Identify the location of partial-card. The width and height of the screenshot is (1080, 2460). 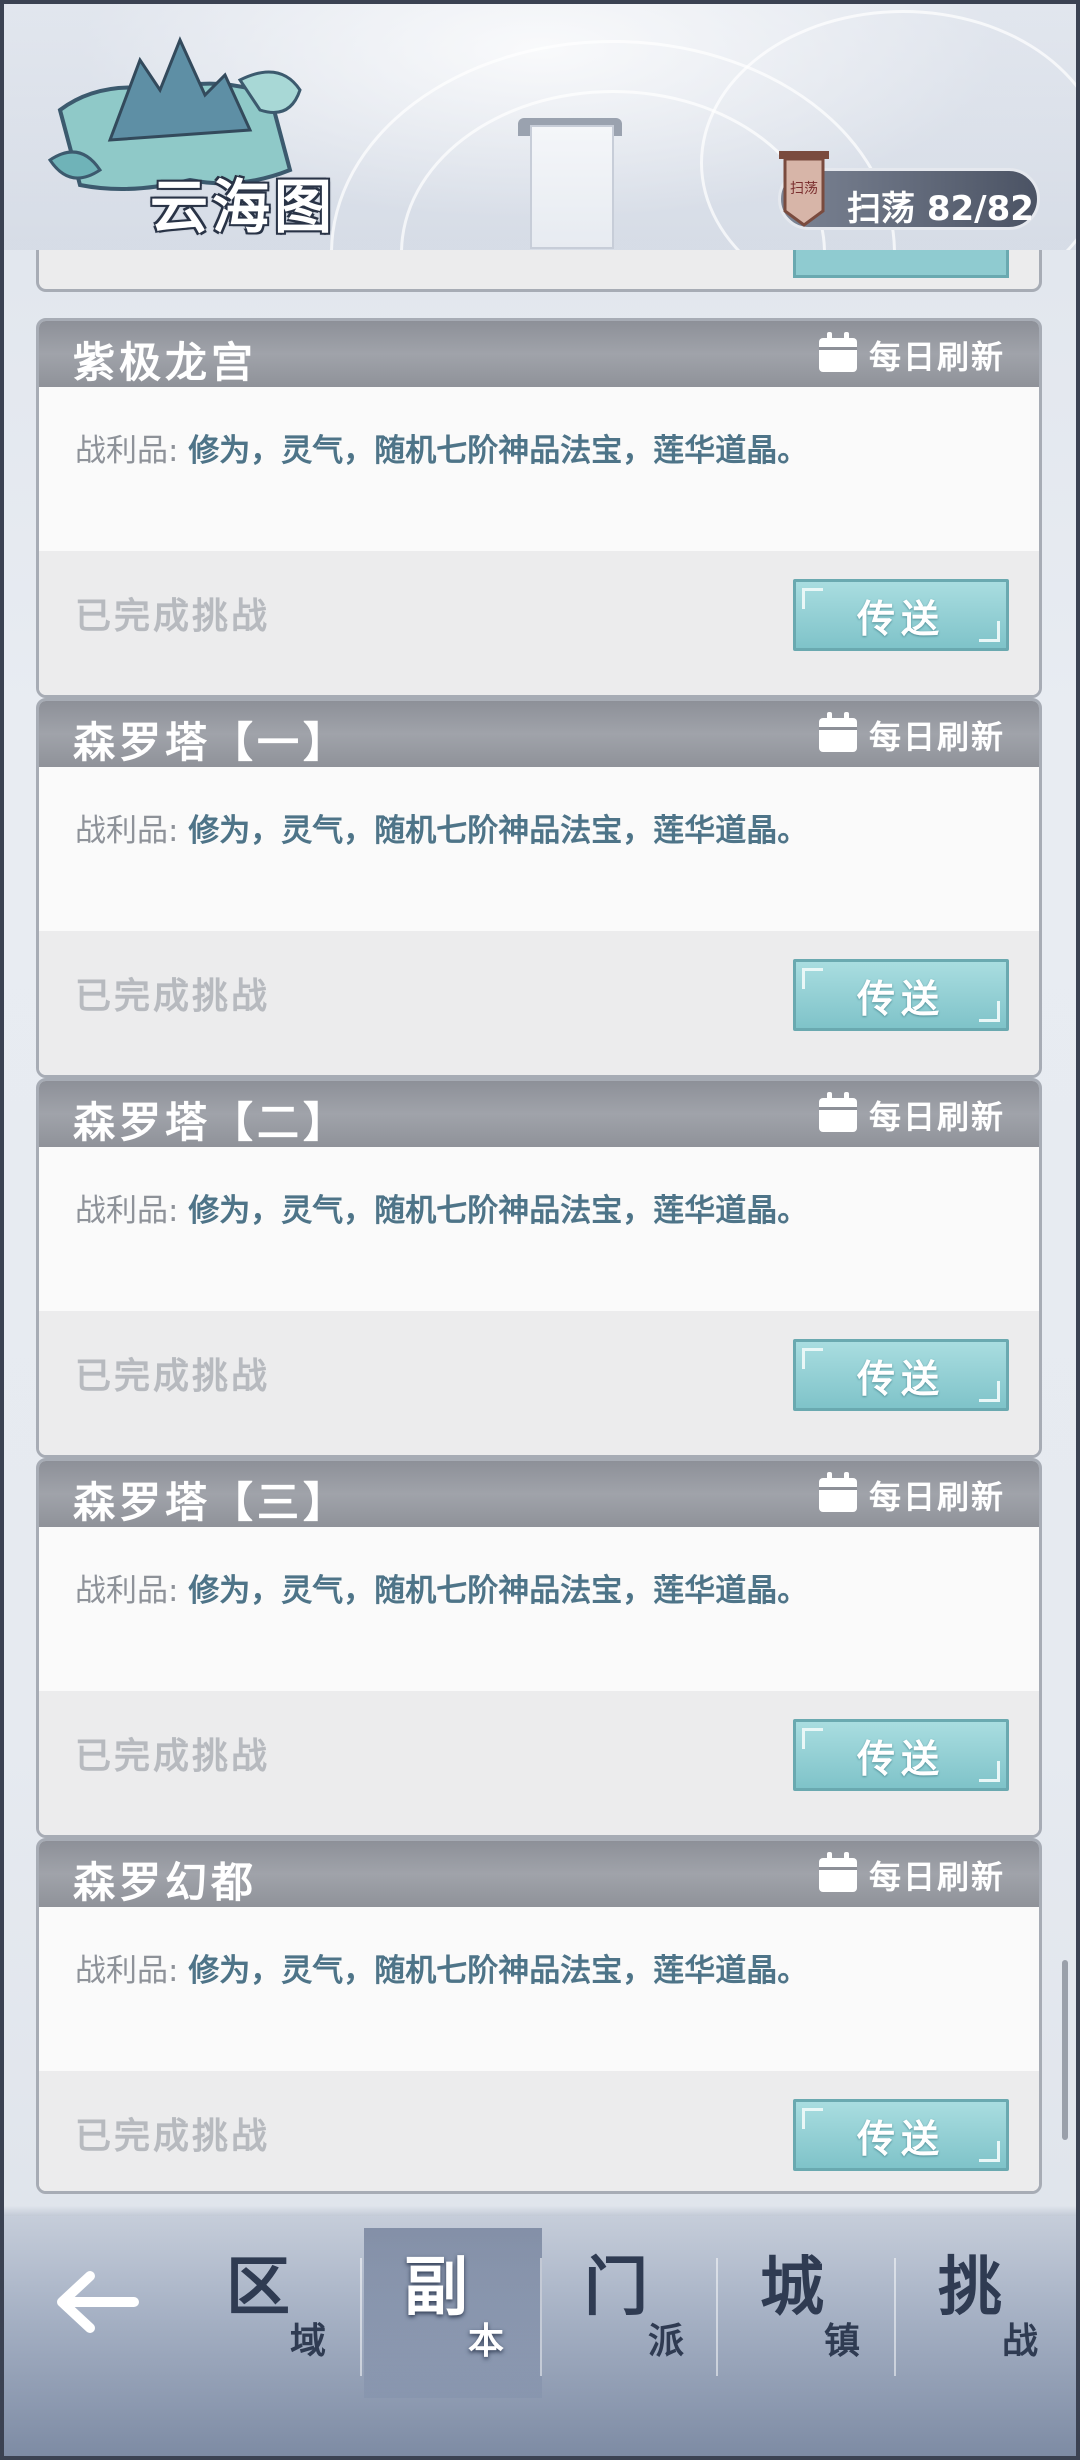
(539, 271).